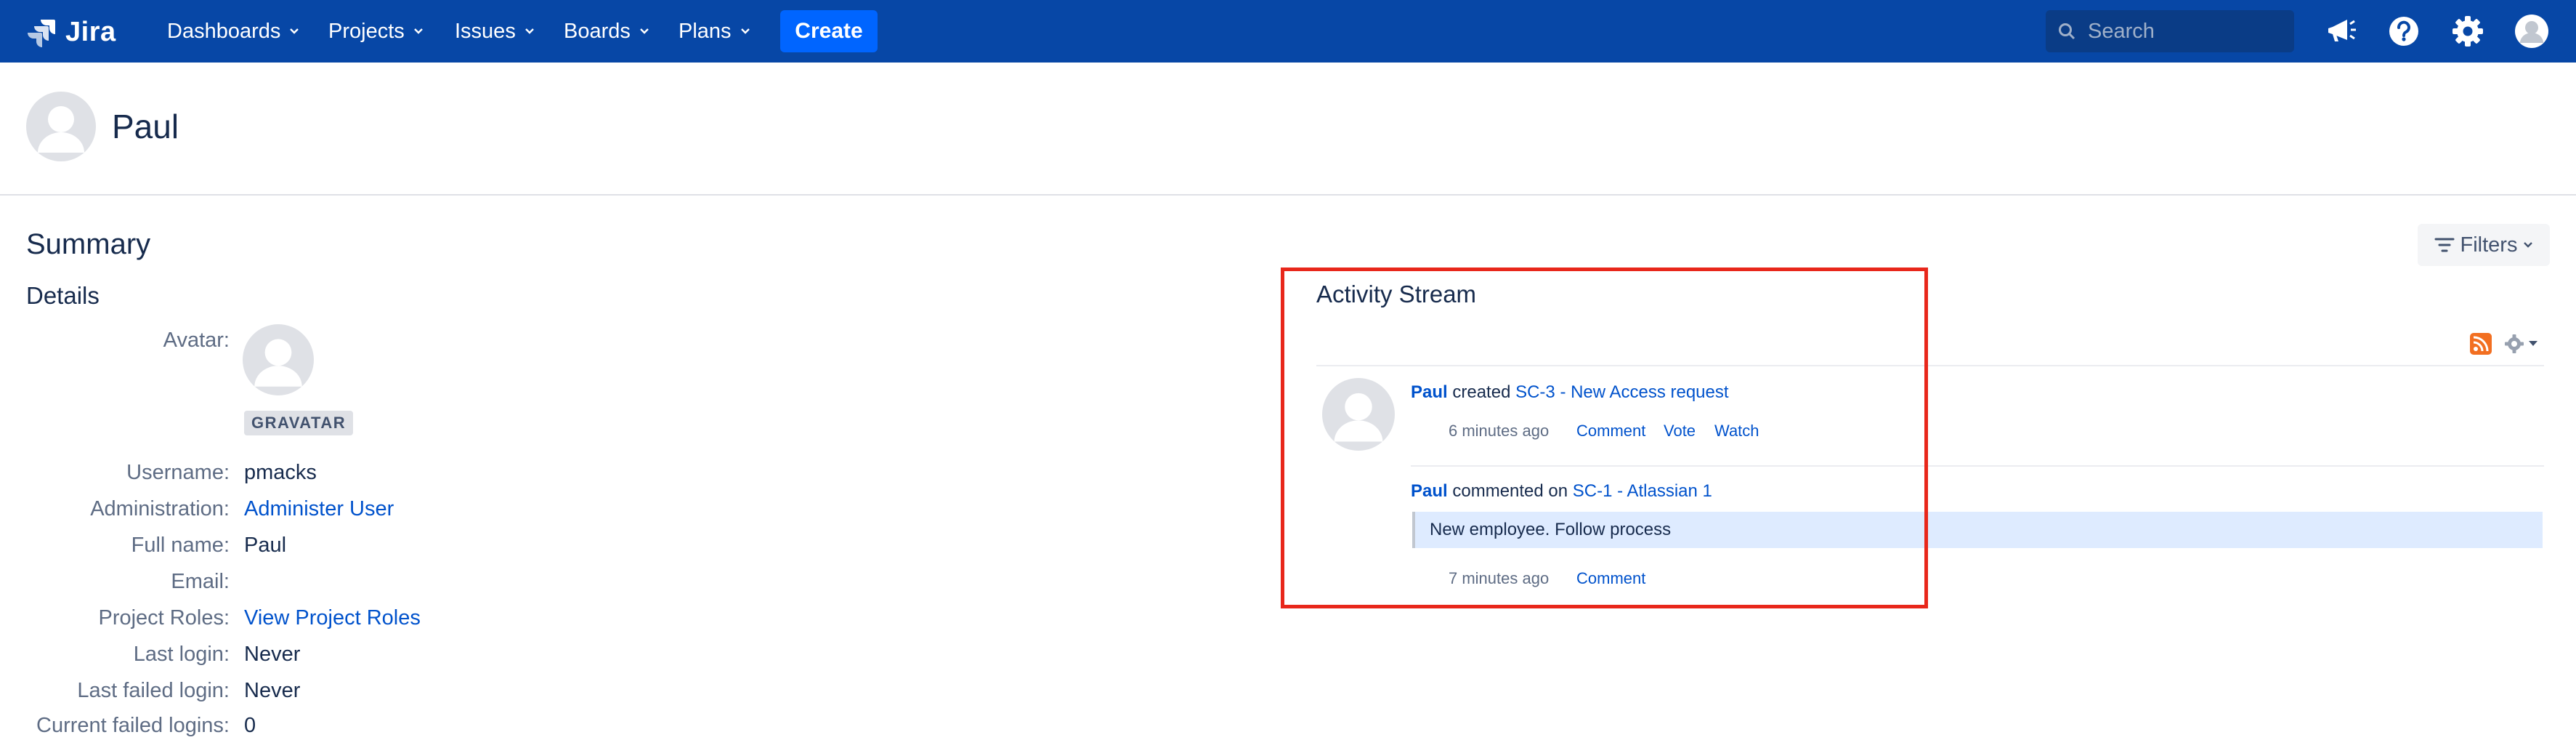 The height and width of the screenshot is (740, 2576). I want to click on detail-row-administration: Administration: Administer User, so click(197, 508).